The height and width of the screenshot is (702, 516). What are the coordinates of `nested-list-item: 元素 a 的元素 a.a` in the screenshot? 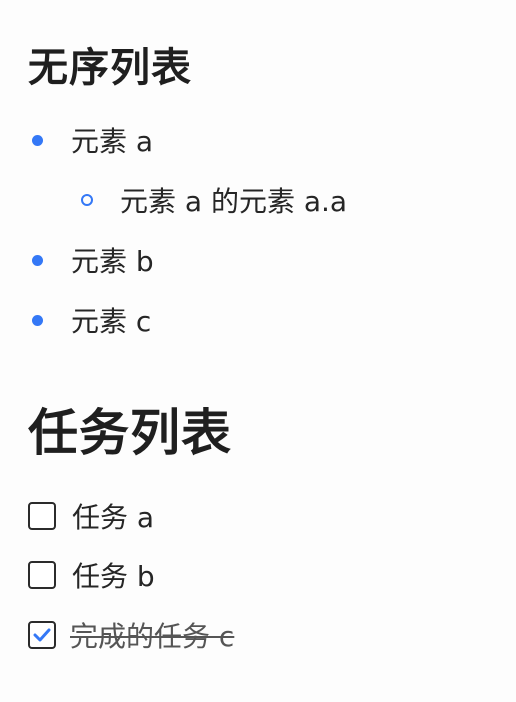 It's located at (214, 200).